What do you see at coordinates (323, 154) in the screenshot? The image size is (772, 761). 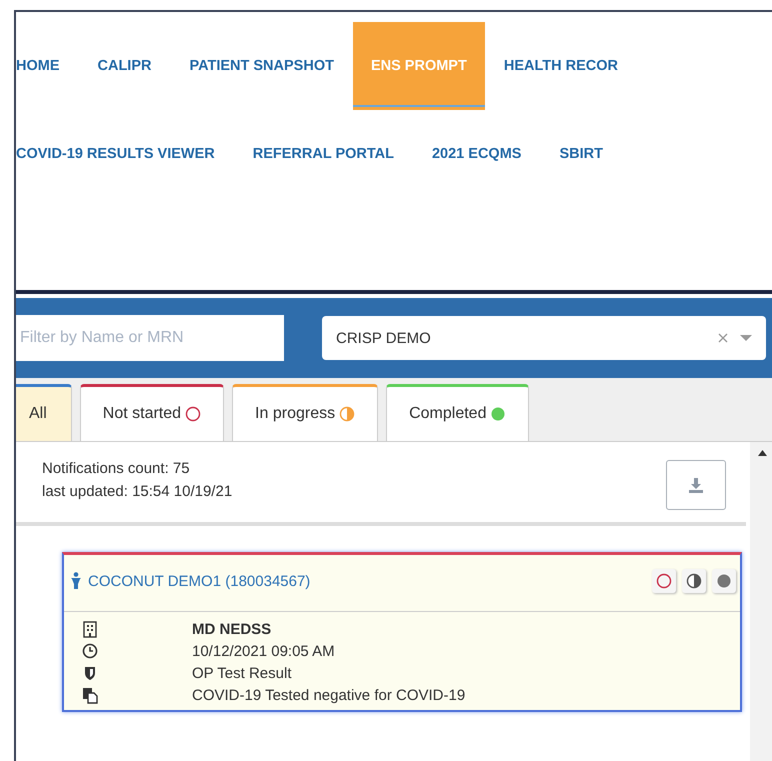 I see `nav-link: REFERRAL PORTAL` at bounding box center [323, 154].